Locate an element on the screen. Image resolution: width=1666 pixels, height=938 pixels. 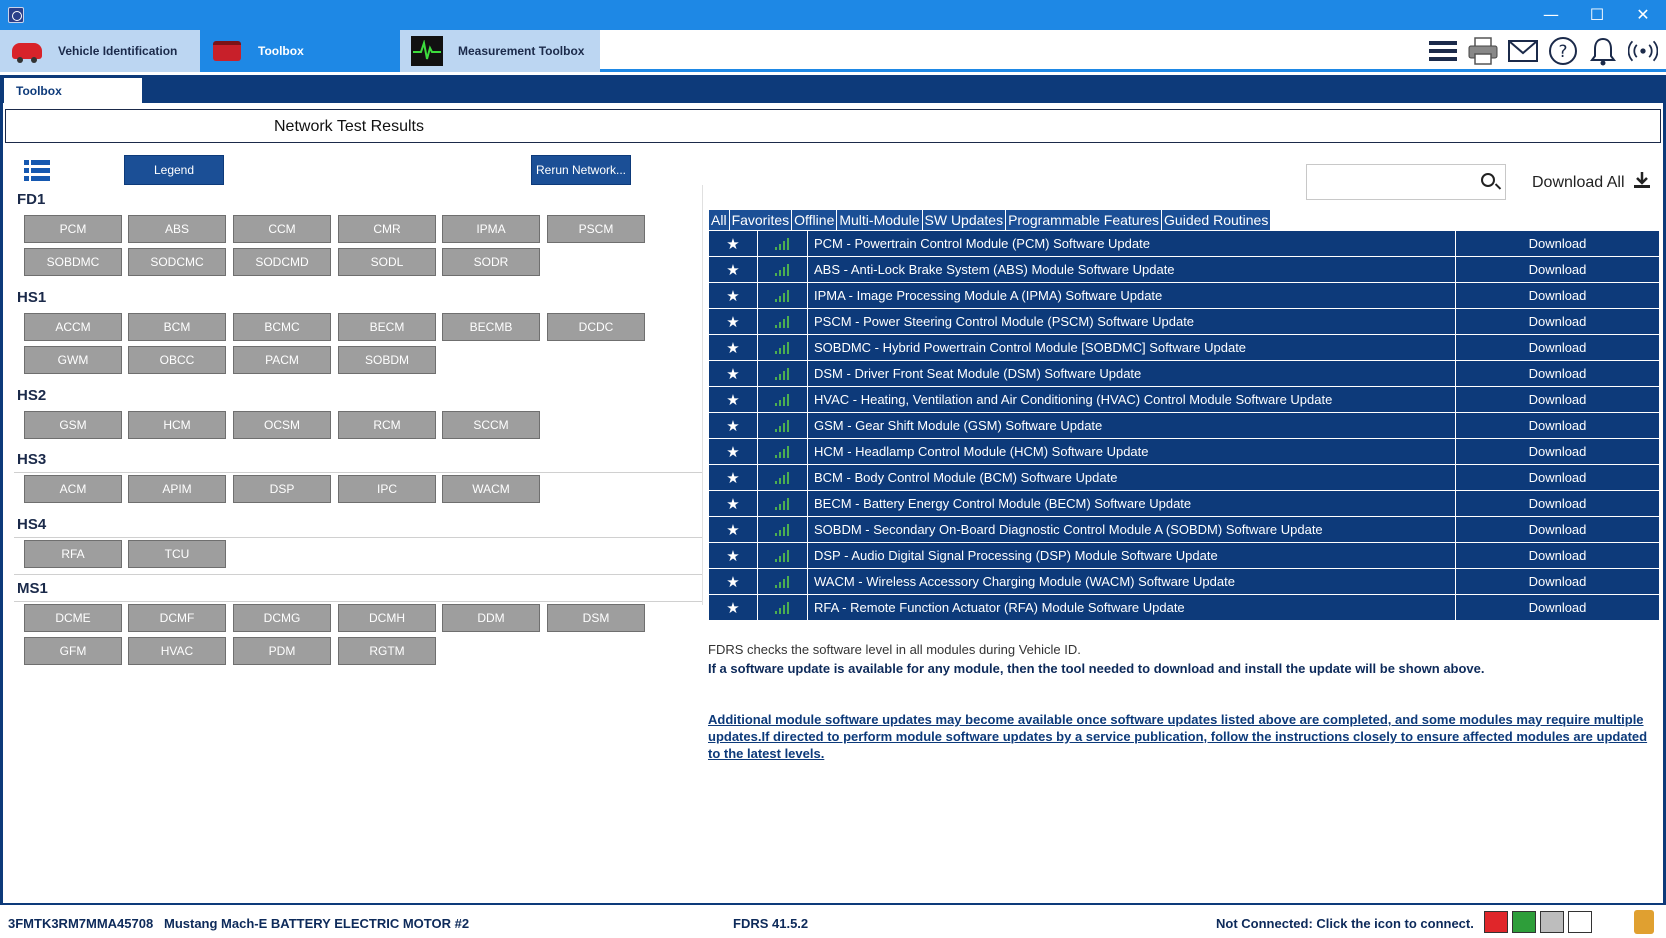
module-sccm: SCCM is located at coordinates (491, 425).